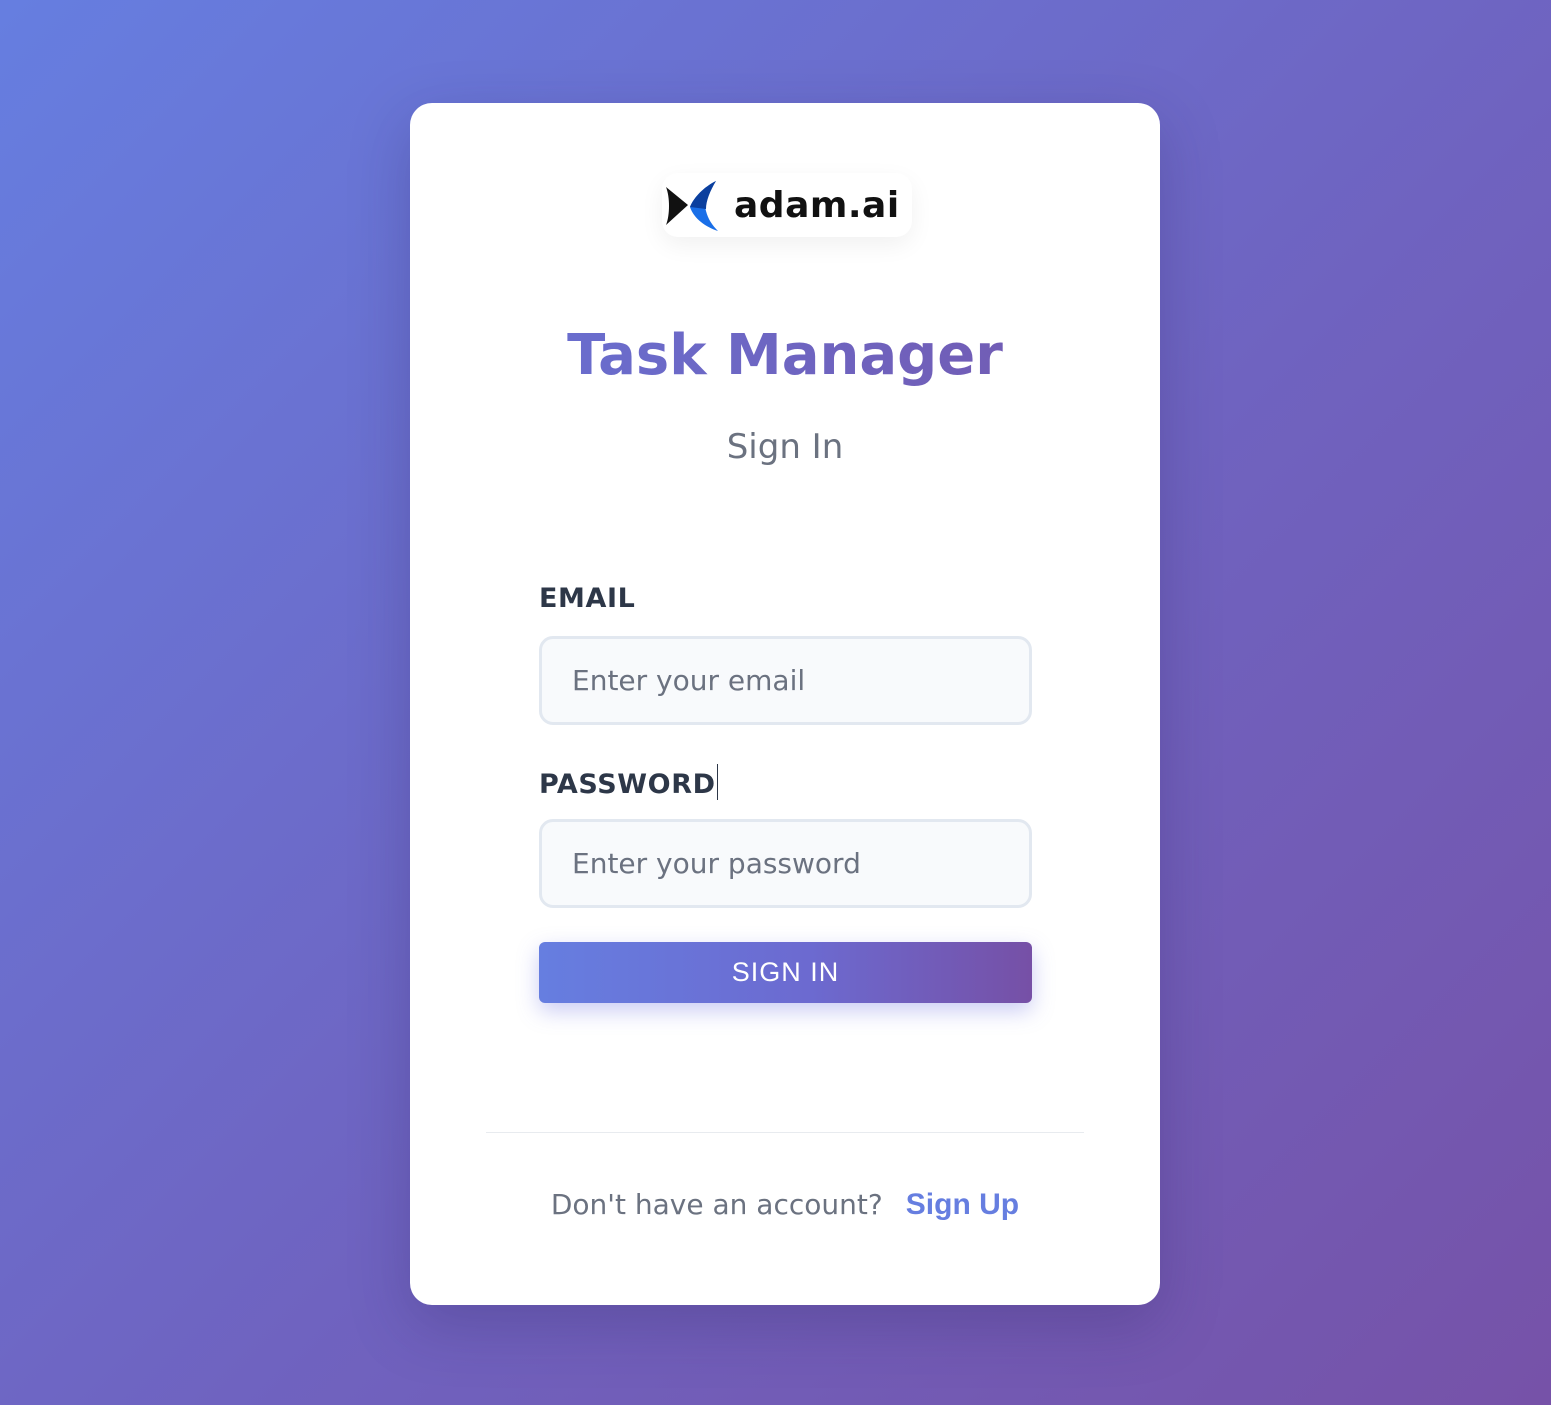 The width and height of the screenshot is (1551, 1405). I want to click on email-label: EMAIL, so click(587, 599).